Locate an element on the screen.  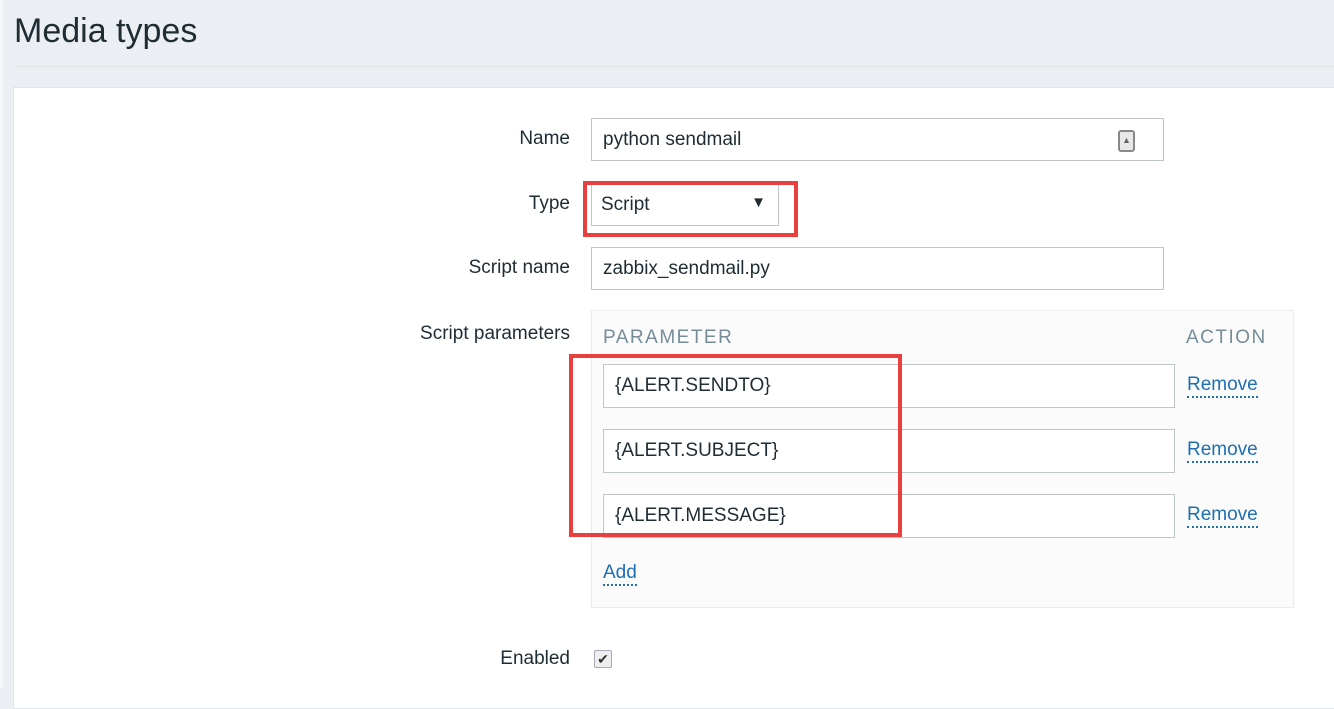
enabled-label: Enabled is located at coordinates (535, 658).